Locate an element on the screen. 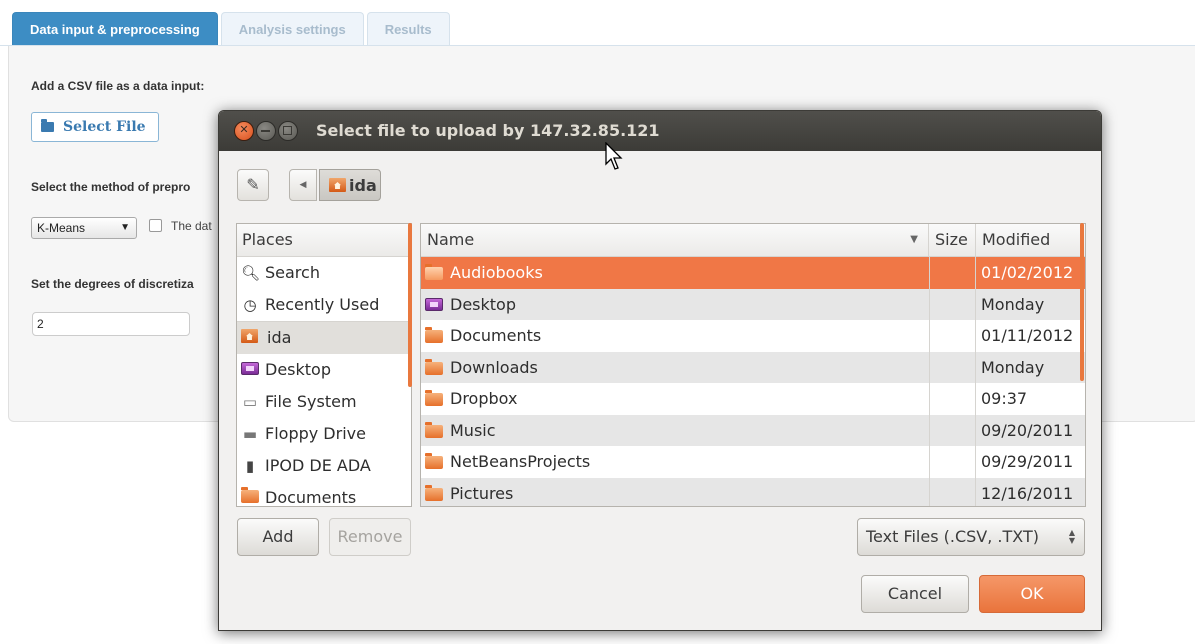 The width and height of the screenshot is (1195, 644). pencil-icon: ✎ is located at coordinates (253, 184).